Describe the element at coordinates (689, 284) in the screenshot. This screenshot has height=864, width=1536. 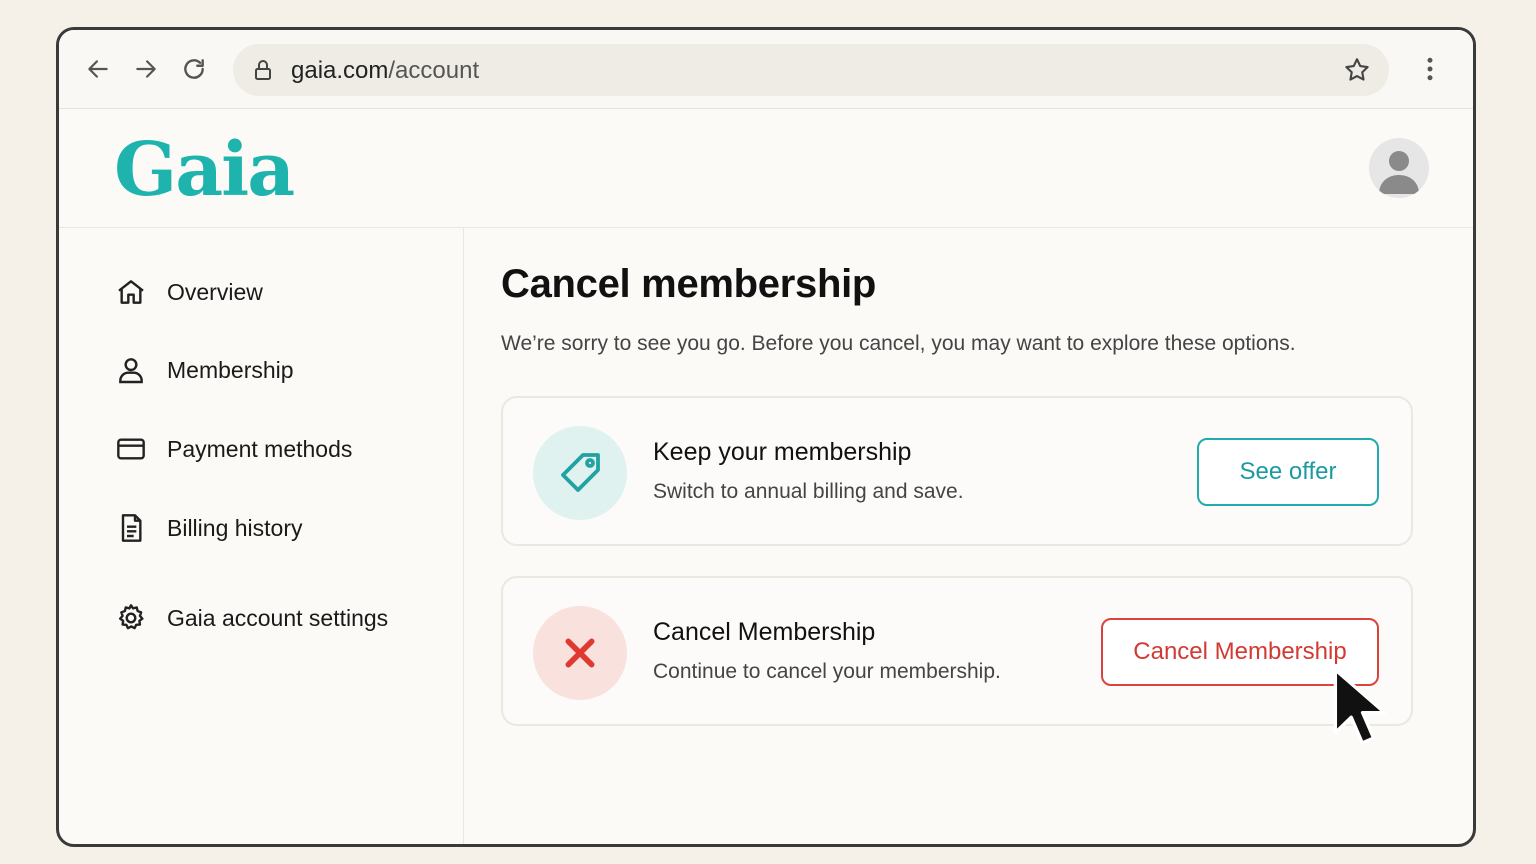
I see `page-title: Cancel membership` at that location.